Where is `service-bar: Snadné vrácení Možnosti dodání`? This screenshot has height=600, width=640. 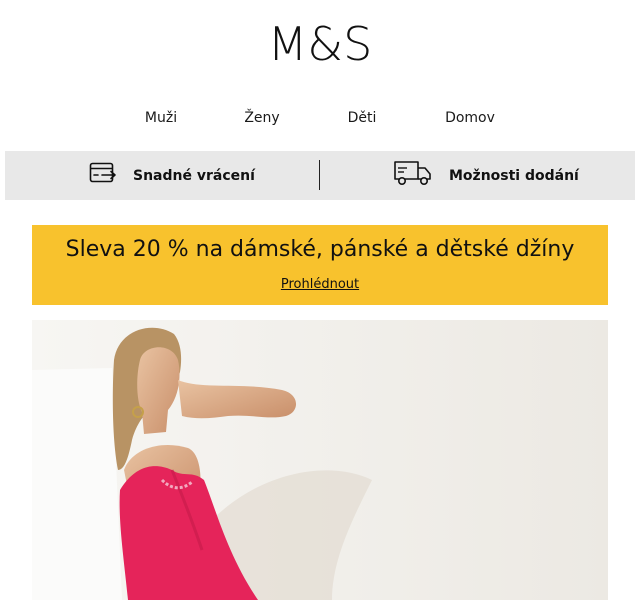 service-bar: Snadné vrácení Možnosti dodání is located at coordinates (320, 175).